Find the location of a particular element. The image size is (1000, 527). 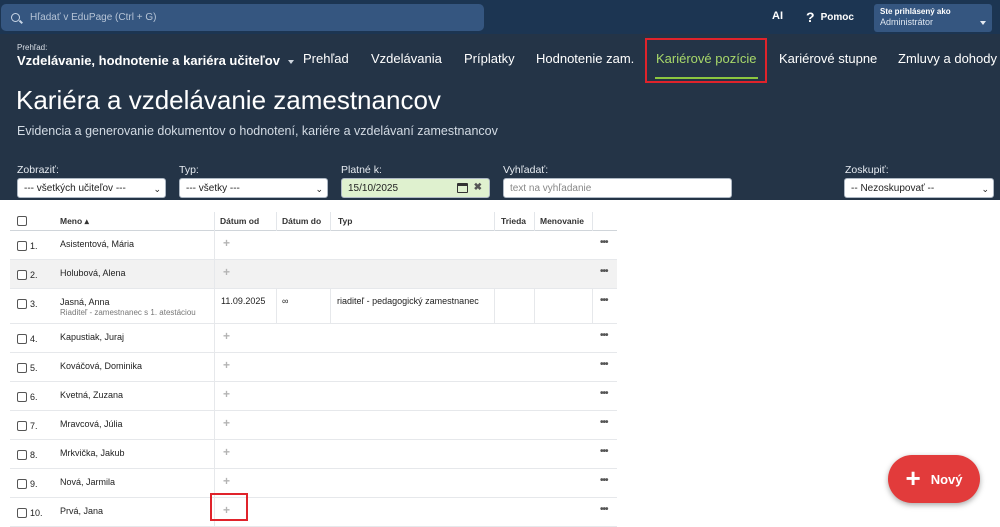

col-meno: Meno ▴ is located at coordinates (74, 221).